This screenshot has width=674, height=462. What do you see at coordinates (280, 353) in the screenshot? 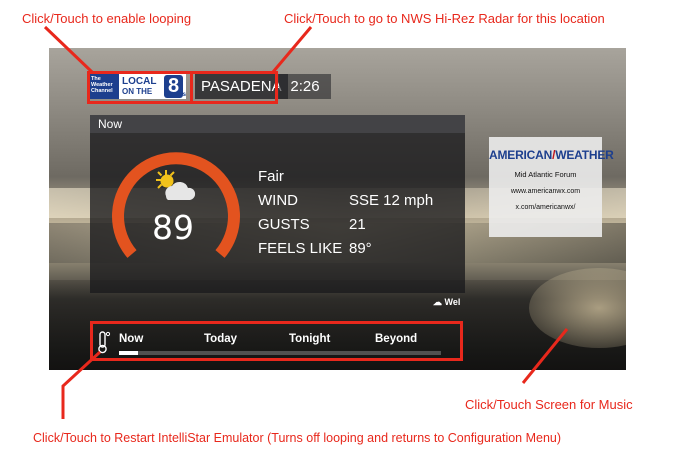
I see `segment-progress-bar` at bounding box center [280, 353].